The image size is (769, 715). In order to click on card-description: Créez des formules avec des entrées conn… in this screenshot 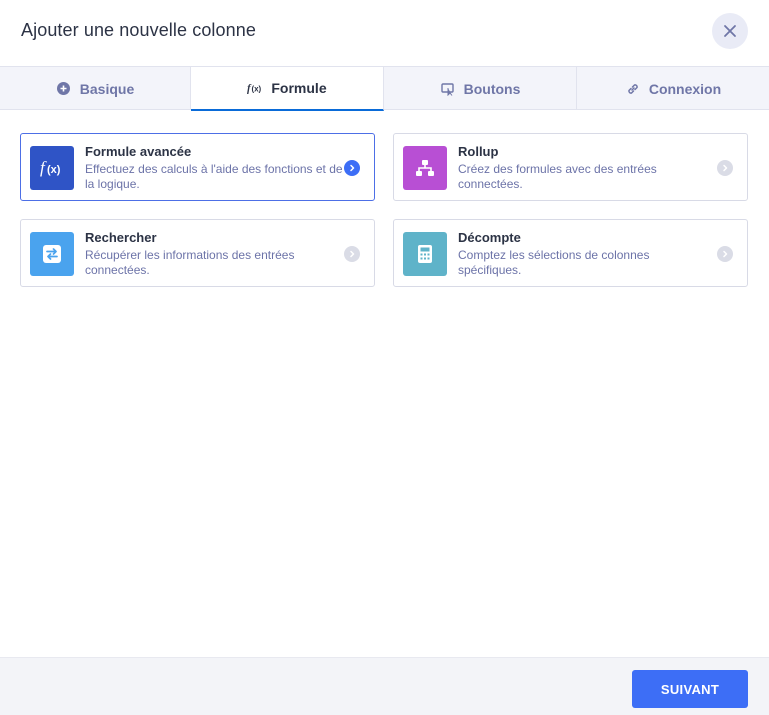, I will do `click(557, 176)`.